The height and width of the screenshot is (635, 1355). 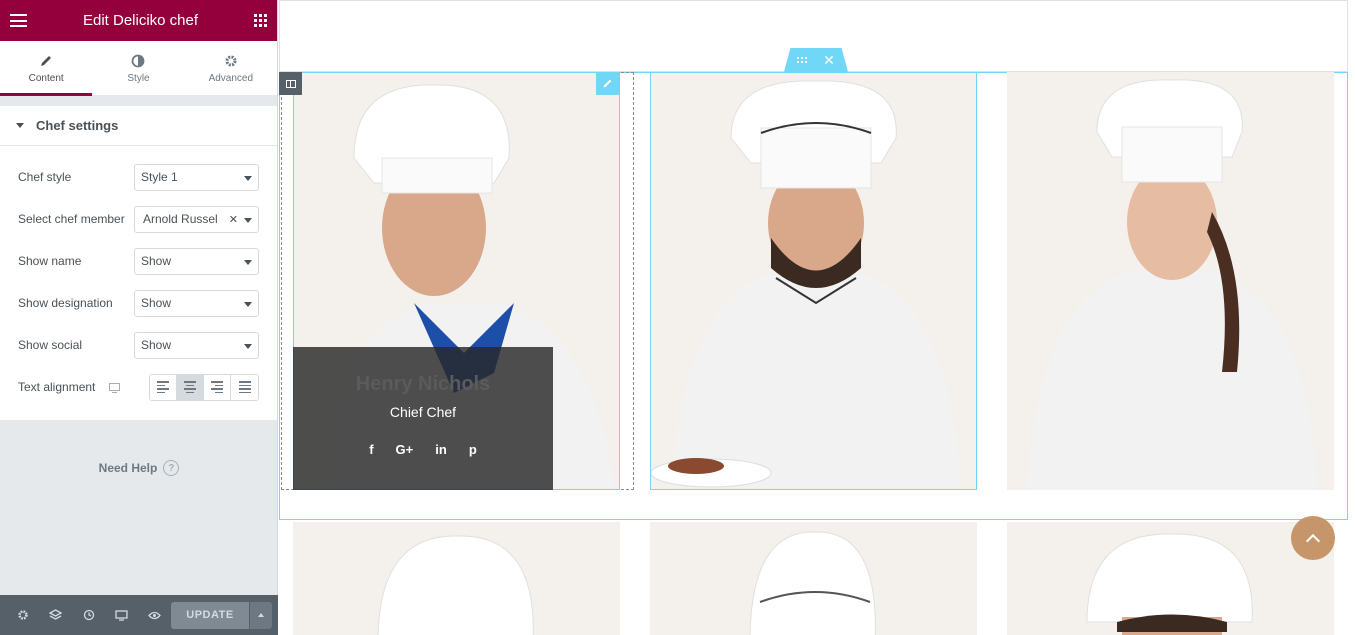 I want to click on update-options-button, so click(x=261, y=615).